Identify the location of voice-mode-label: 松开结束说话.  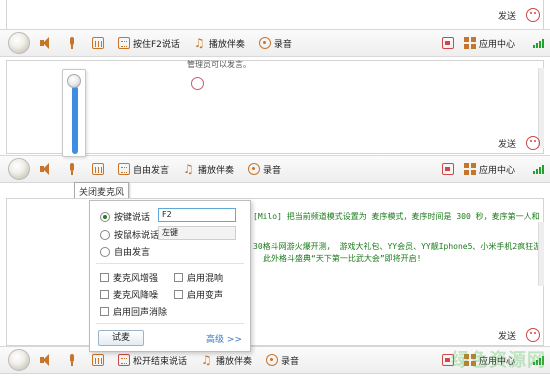
(160, 361).